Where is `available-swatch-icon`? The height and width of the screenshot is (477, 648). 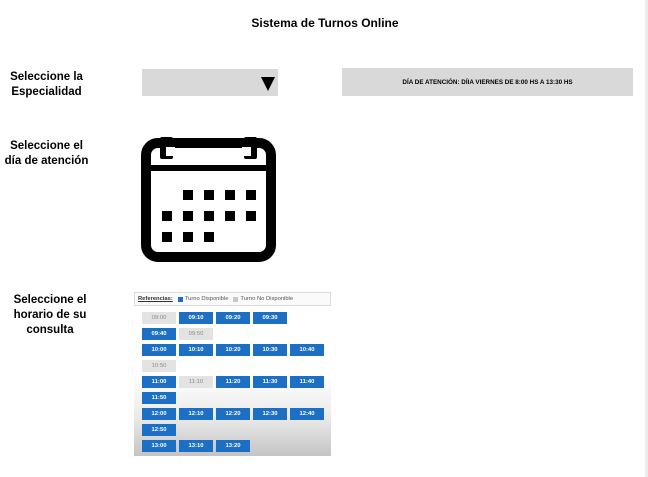 available-swatch-icon is located at coordinates (180, 299).